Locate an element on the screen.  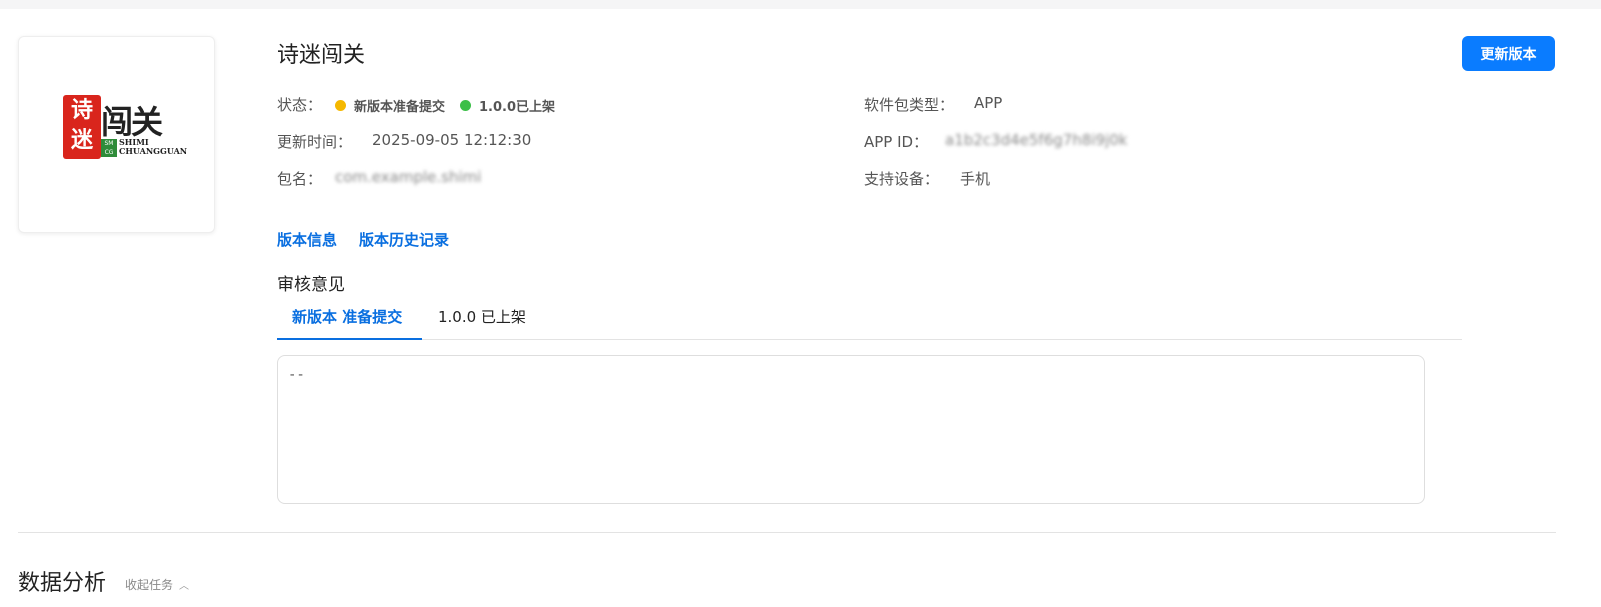
update-time-value: 2025-09-05 12:12:30 is located at coordinates (452, 140).